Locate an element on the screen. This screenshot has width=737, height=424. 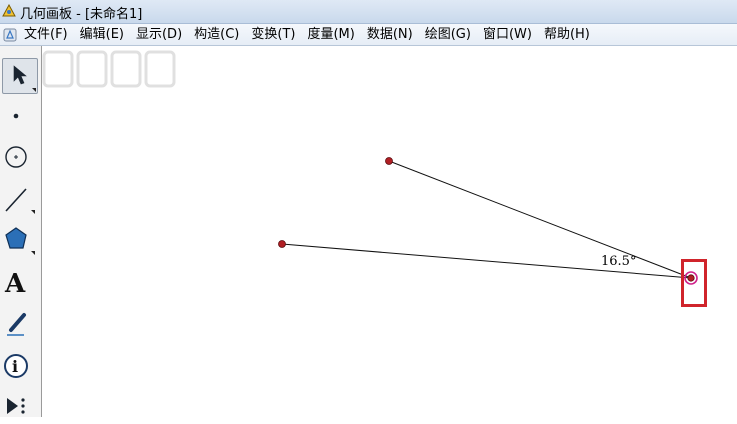
point-tool-icon is located at coordinates (16, 116).